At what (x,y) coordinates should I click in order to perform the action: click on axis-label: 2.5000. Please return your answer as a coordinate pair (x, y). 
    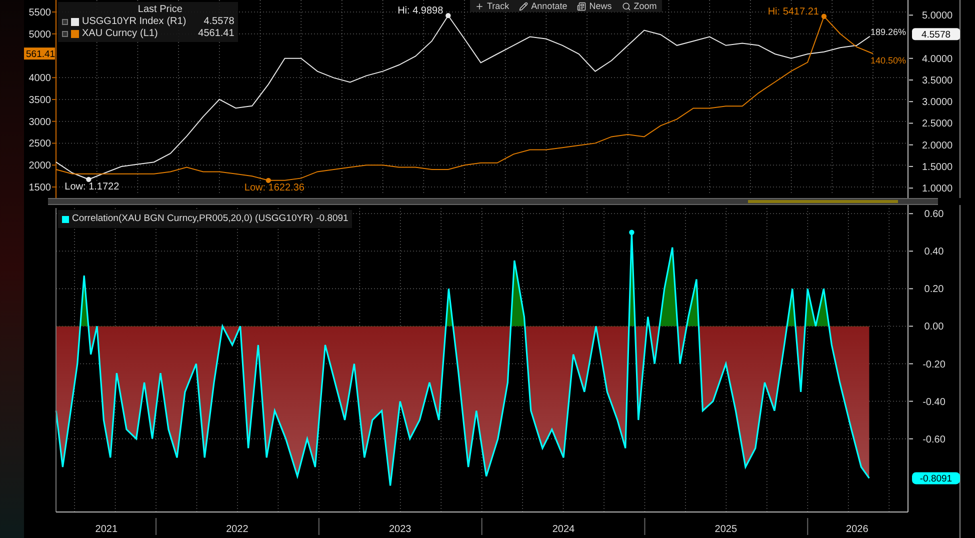
    Looking at the image, I should click on (937, 124).